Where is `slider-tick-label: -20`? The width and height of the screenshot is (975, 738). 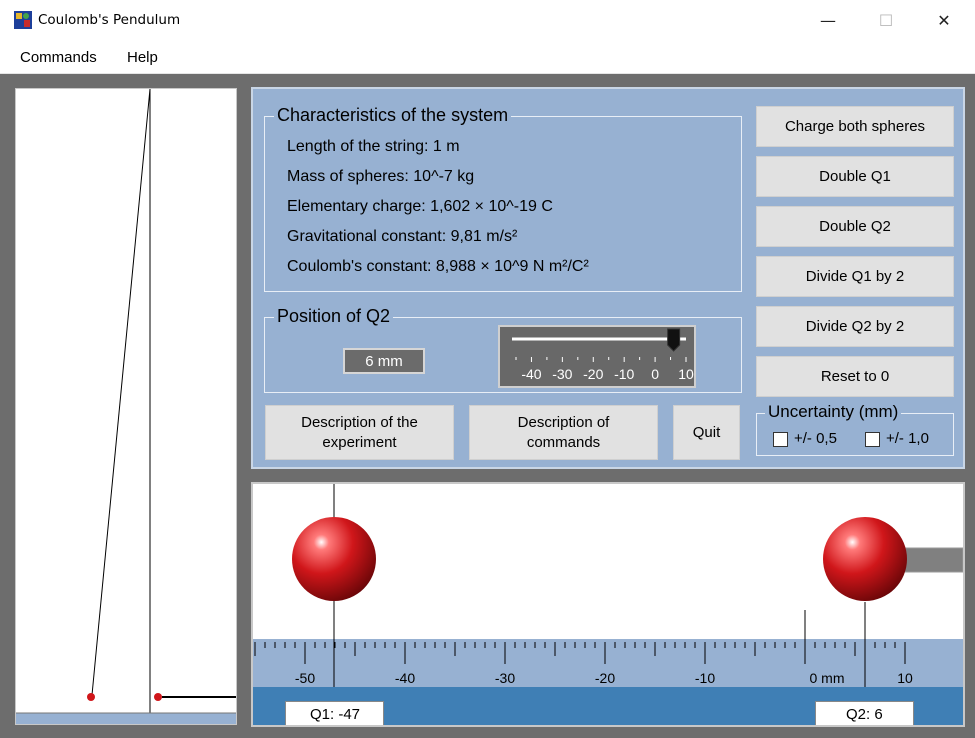 slider-tick-label: -20 is located at coordinates (593, 374).